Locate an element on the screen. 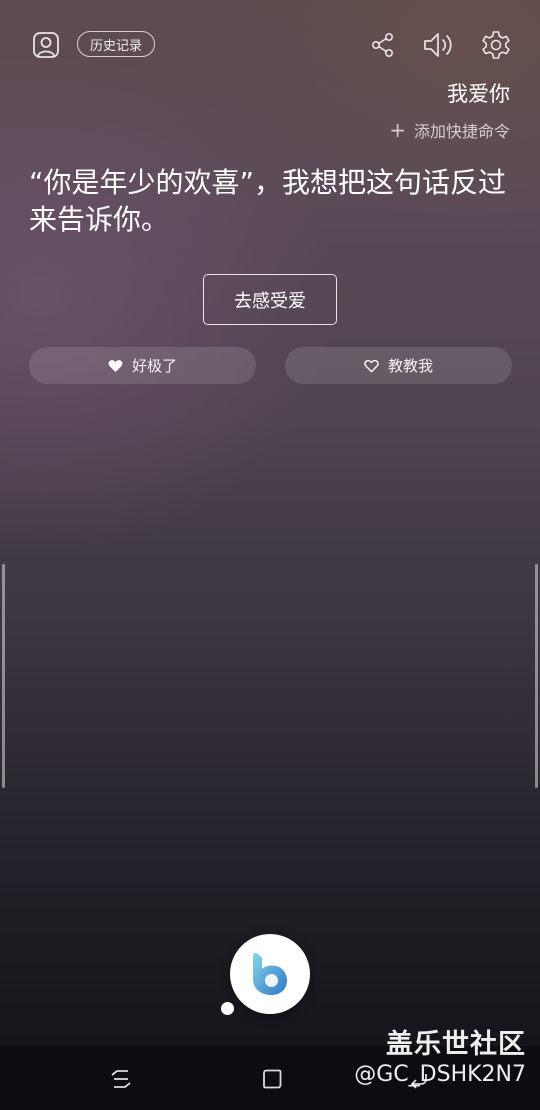 This screenshot has height=1110, width=540. history-label: 历史记录 is located at coordinates (115, 46).